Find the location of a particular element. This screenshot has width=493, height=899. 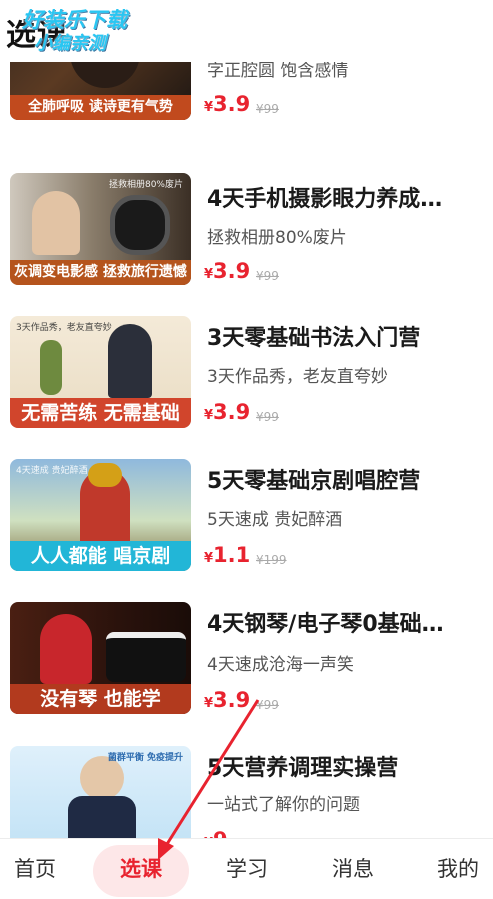

thumbnail-tag: 3天作品秀，老友直夸妙 is located at coordinates (64, 328).